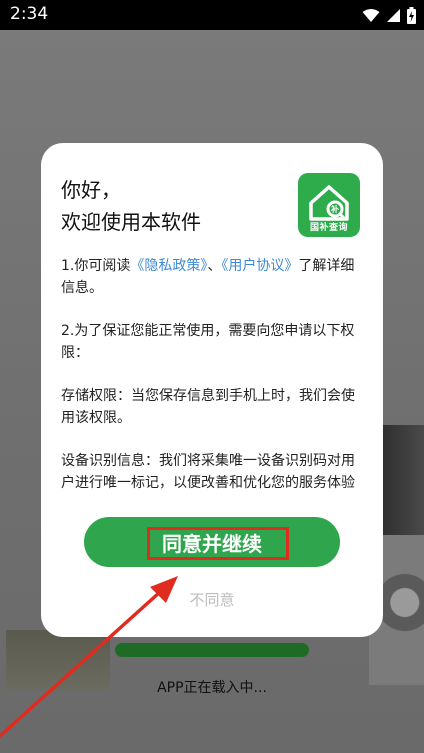 The width and height of the screenshot is (424, 753). I want to click on dialog-title: 你好， 欢迎使用本软件, so click(176, 206).